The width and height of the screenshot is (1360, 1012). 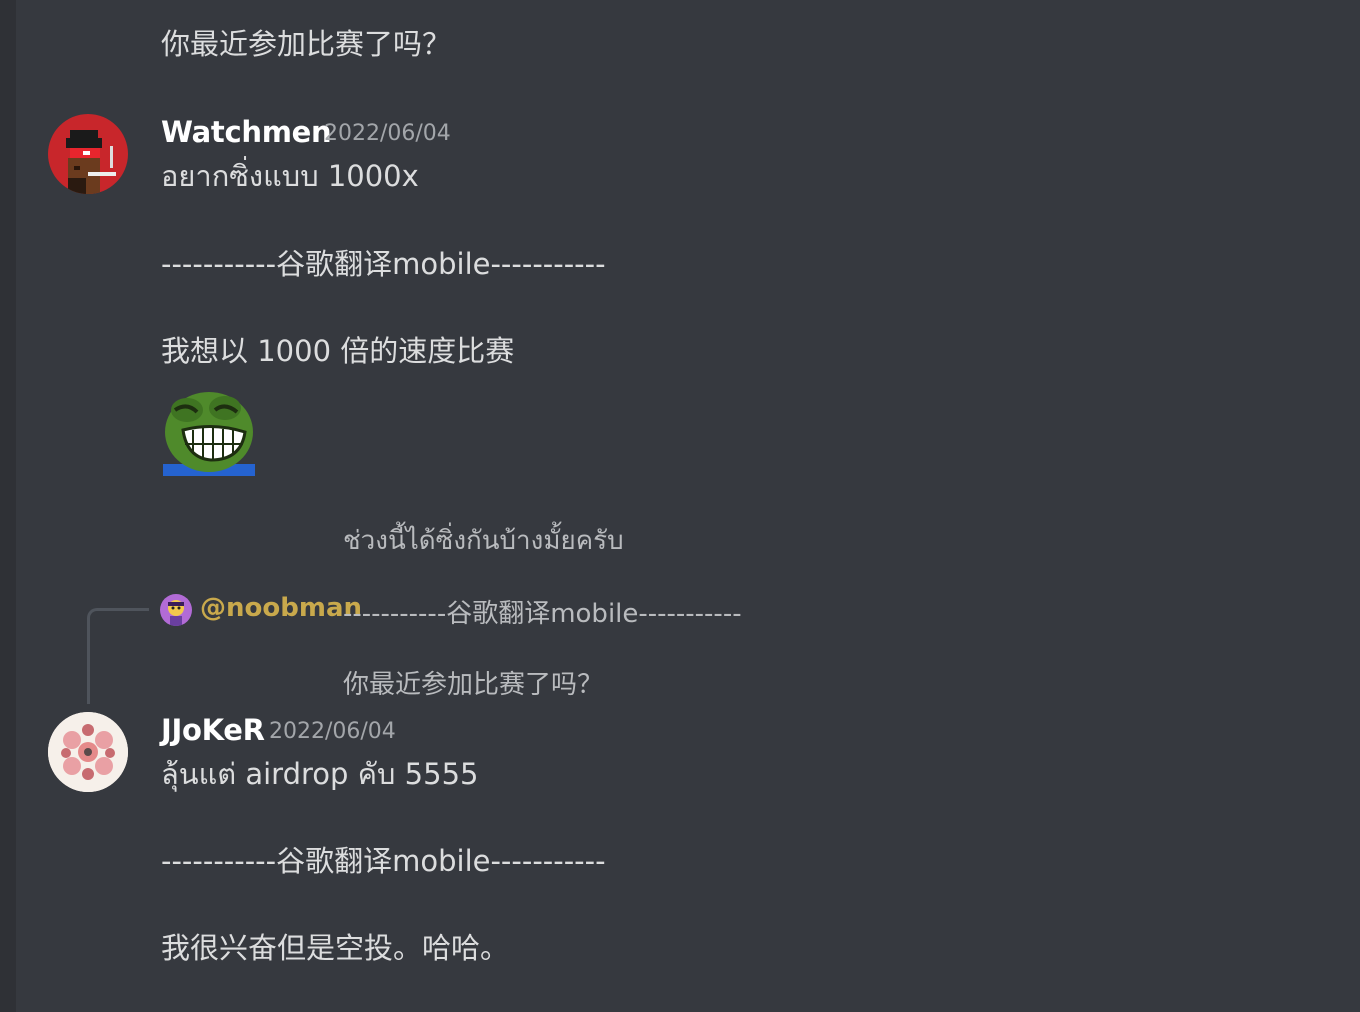 I want to click on avatar-noobman-small, so click(x=176, y=610).